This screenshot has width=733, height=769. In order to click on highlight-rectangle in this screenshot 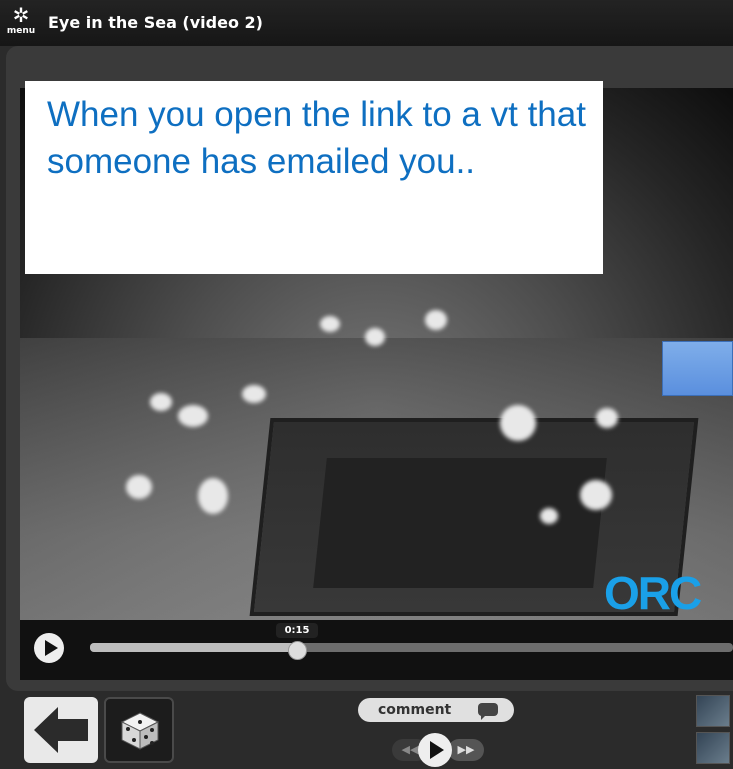, I will do `click(697, 368)`.